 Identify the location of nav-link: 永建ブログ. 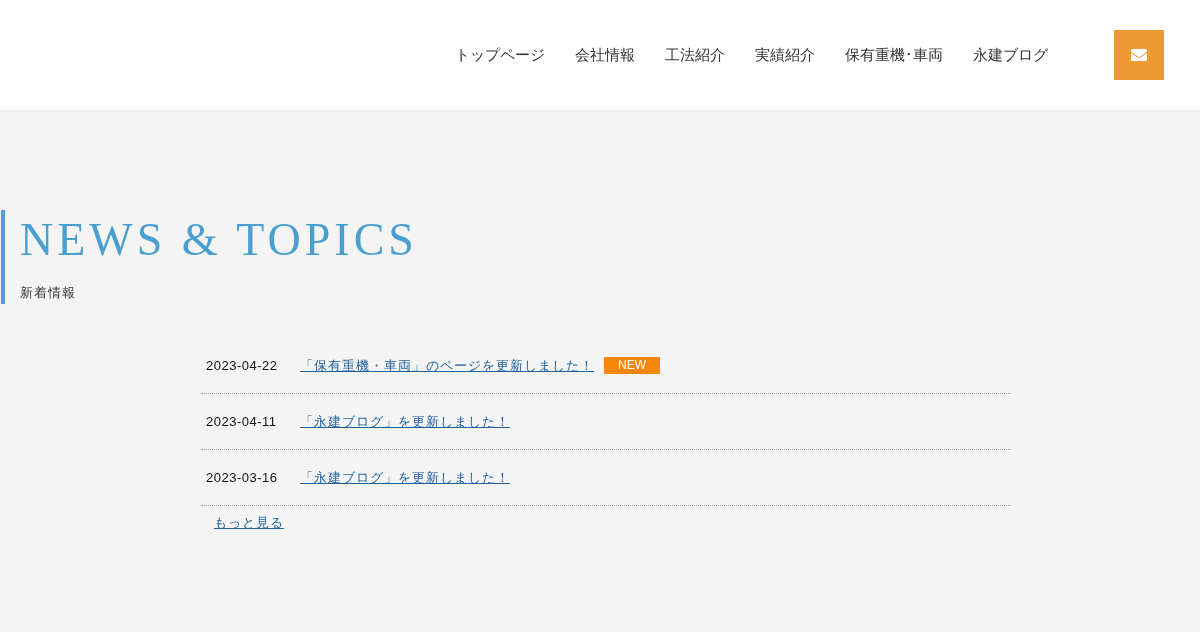
(1010, 55).